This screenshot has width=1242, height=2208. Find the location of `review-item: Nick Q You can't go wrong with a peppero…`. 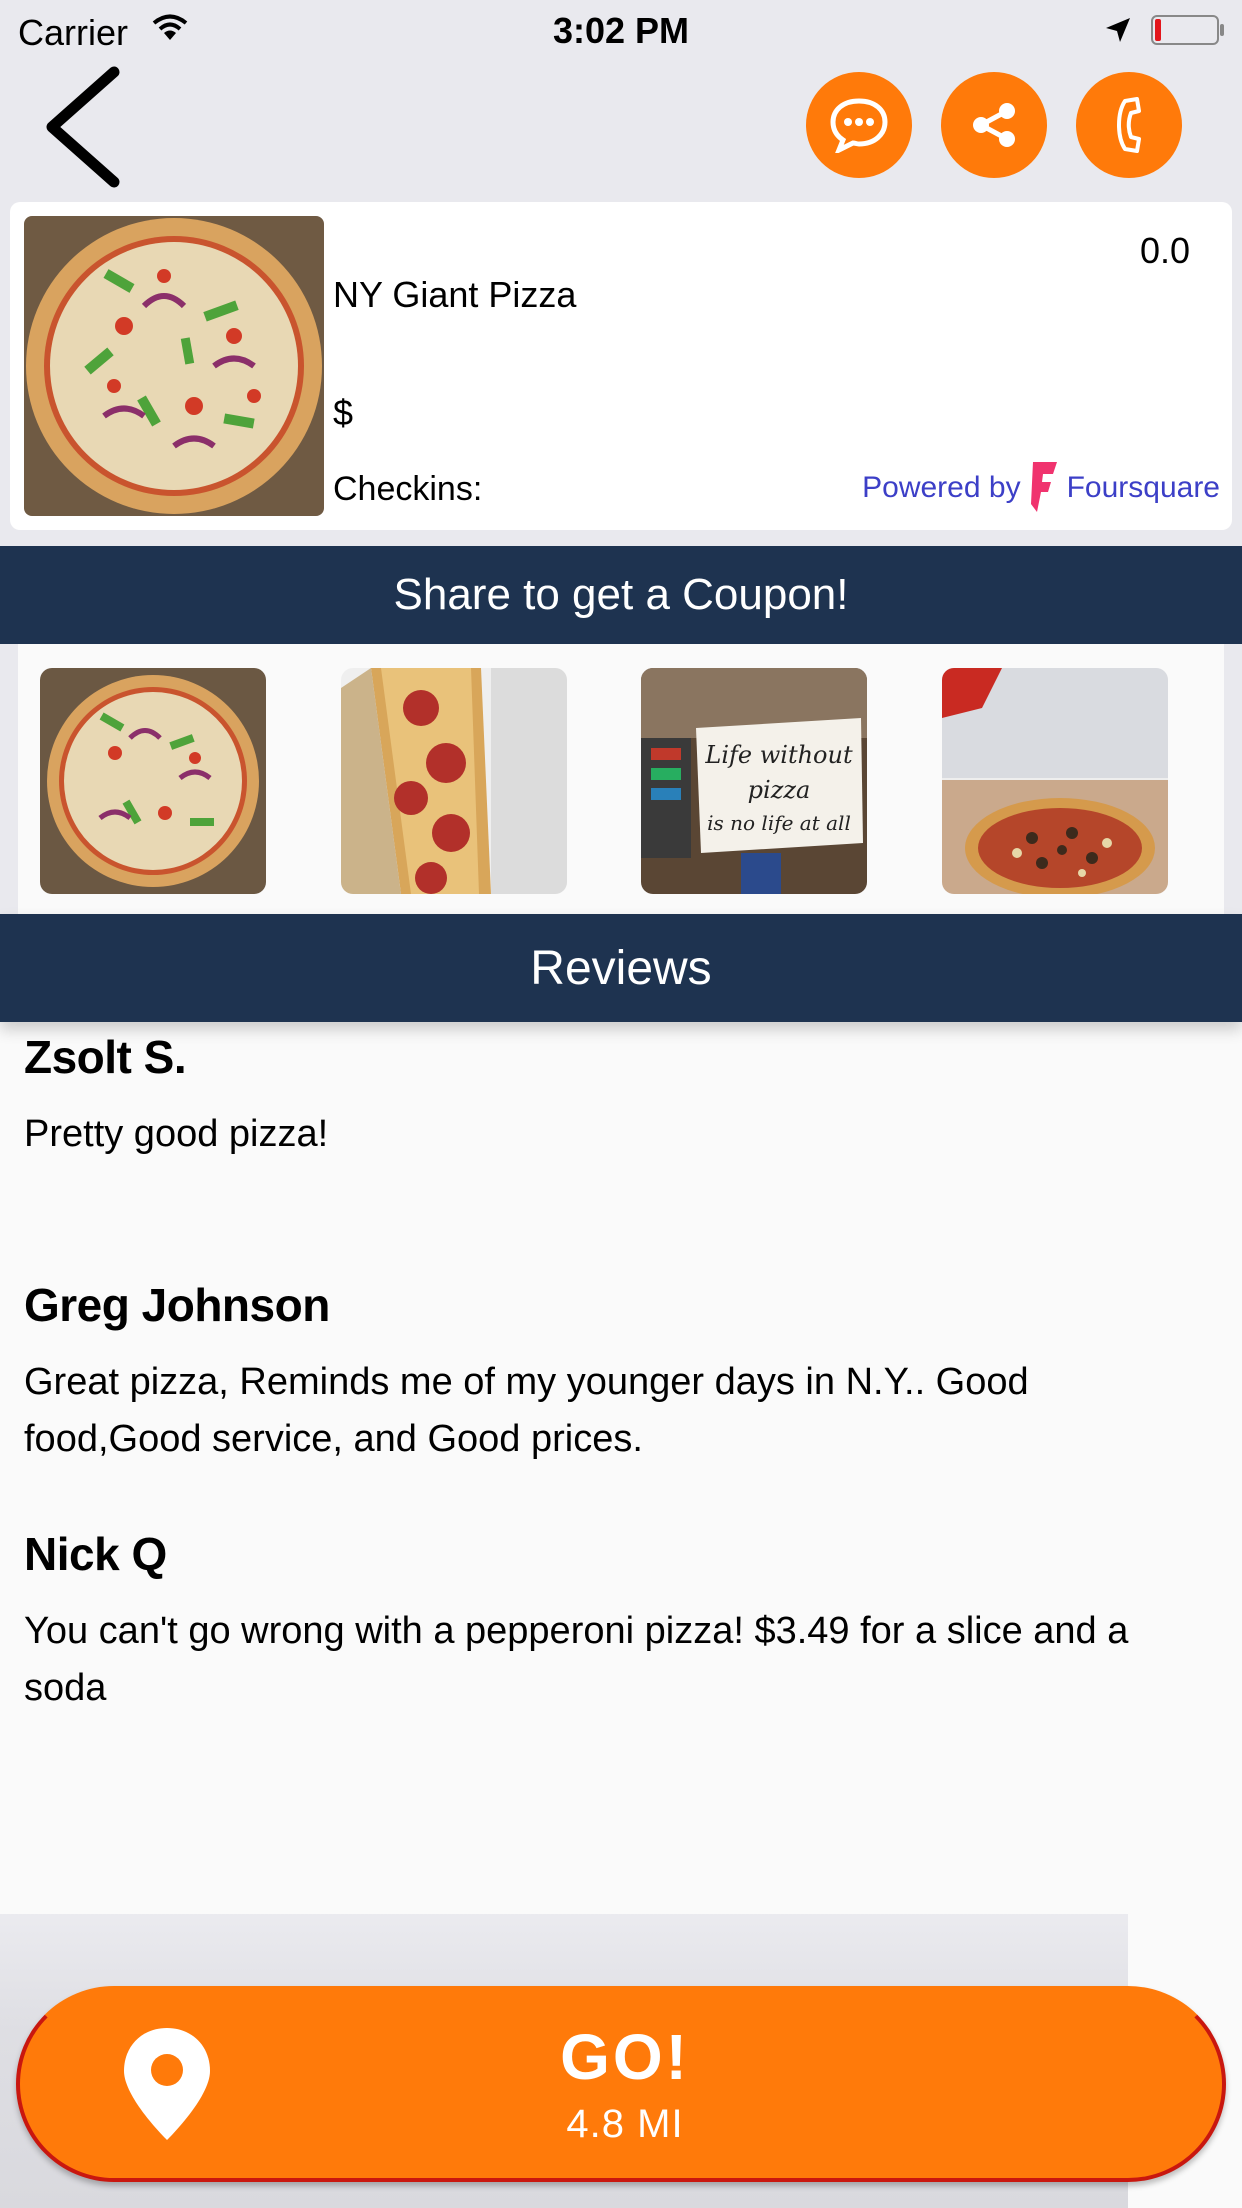

review-item: Nick Q You can't go wrong with a peppero… is located at coordinates (614, 1622).